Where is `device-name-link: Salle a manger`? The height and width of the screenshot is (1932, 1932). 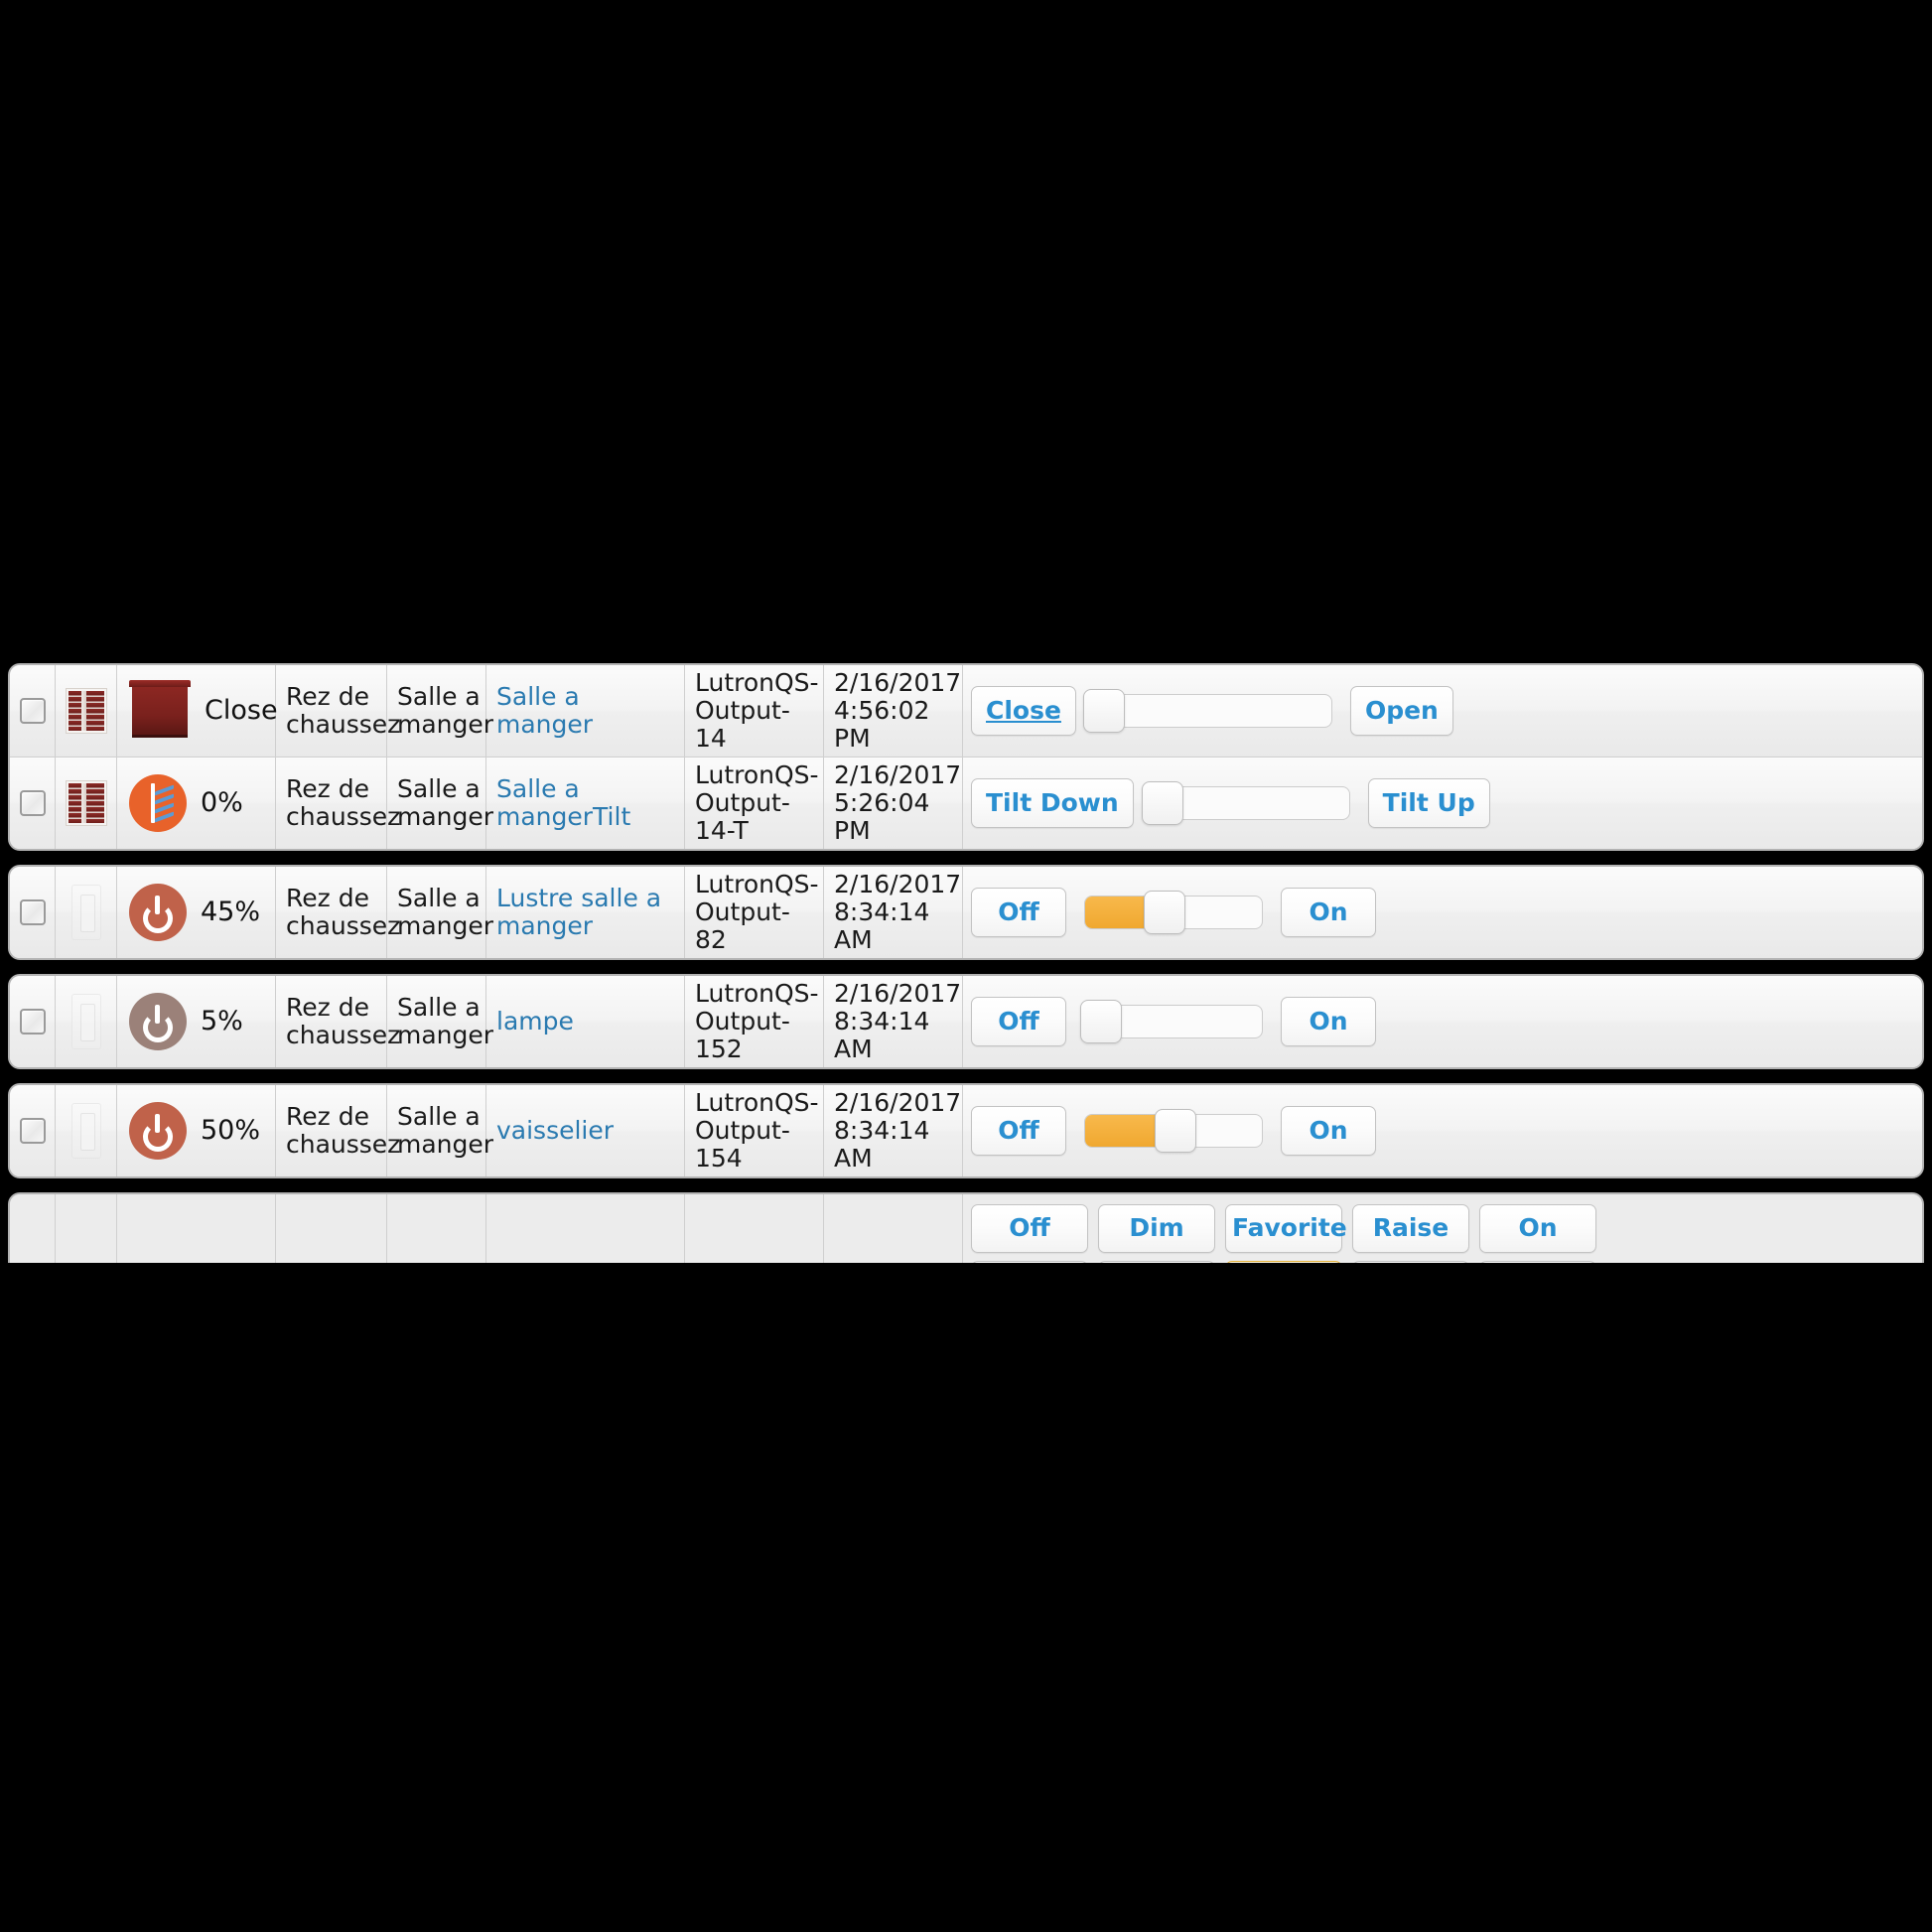
device-name-link: Salle a manger is located at coordinates (585, 711).